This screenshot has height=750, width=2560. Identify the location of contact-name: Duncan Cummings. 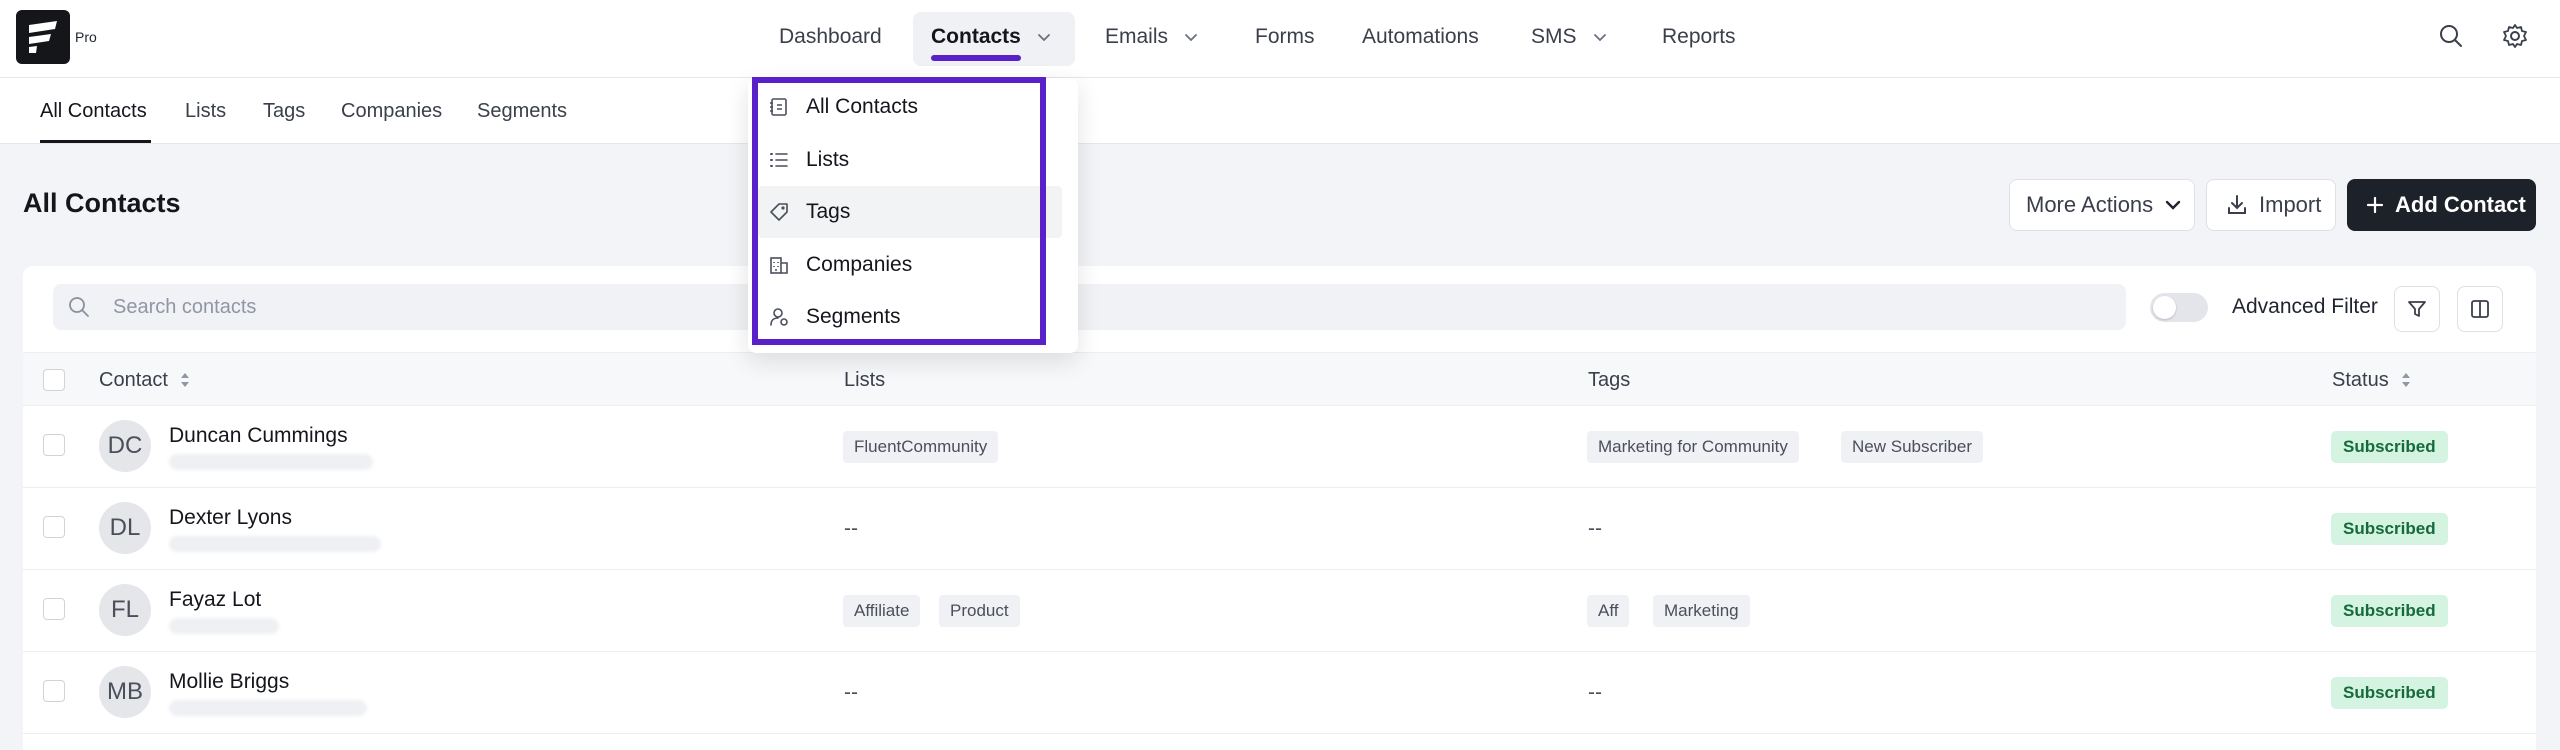
(258, 436).